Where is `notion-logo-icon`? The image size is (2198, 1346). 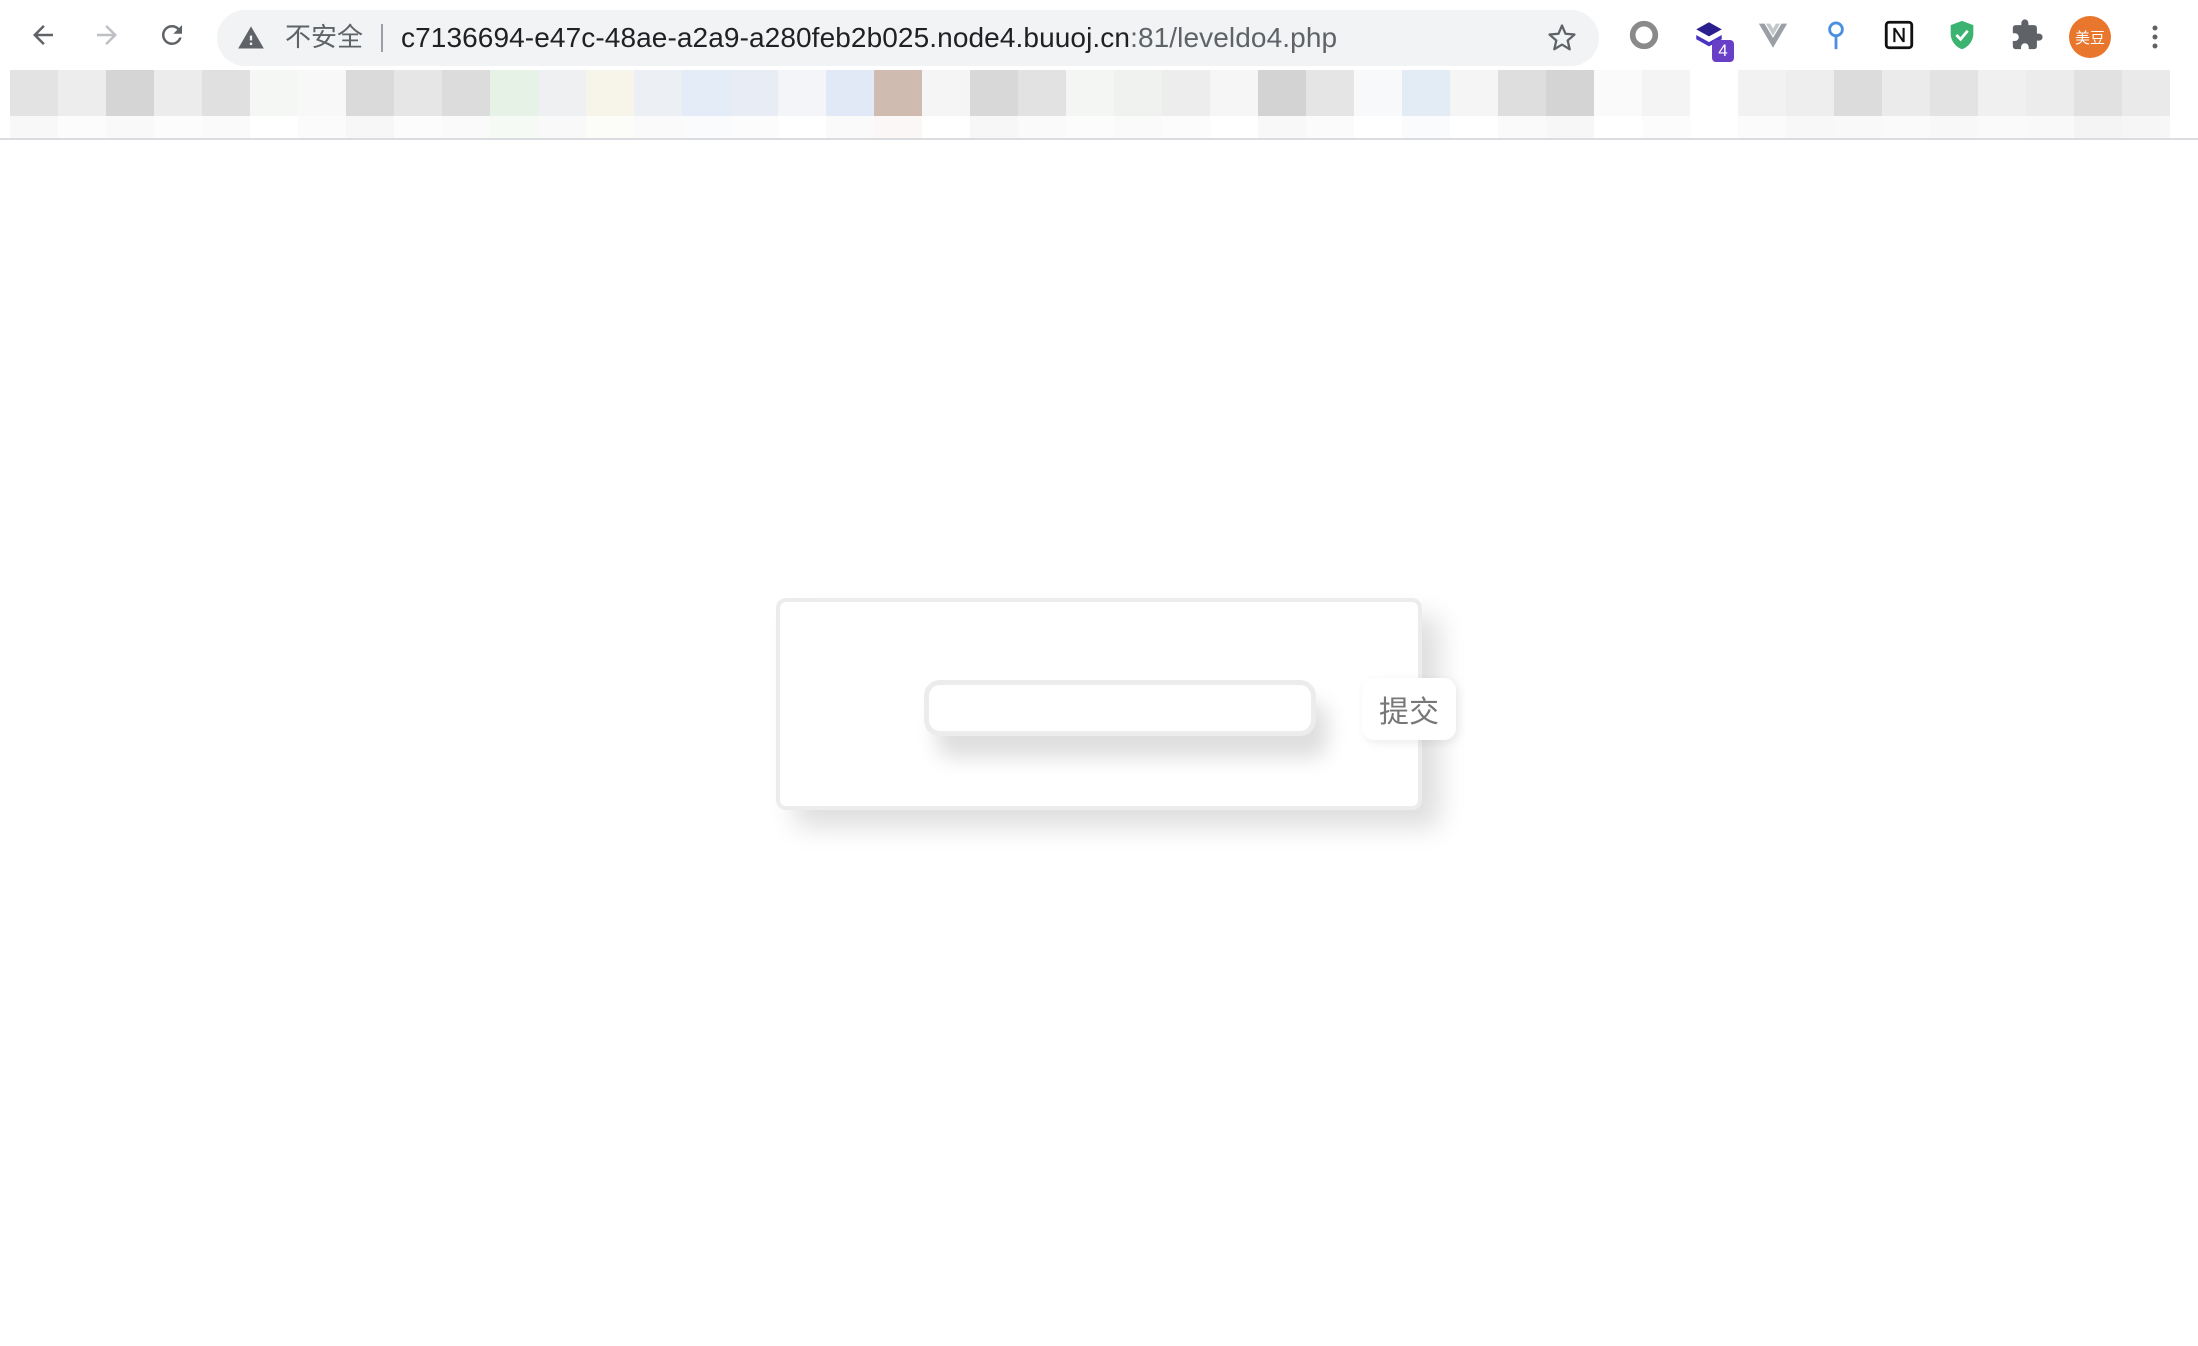
notion-logo-icon is located at coordinates (1899, 35).